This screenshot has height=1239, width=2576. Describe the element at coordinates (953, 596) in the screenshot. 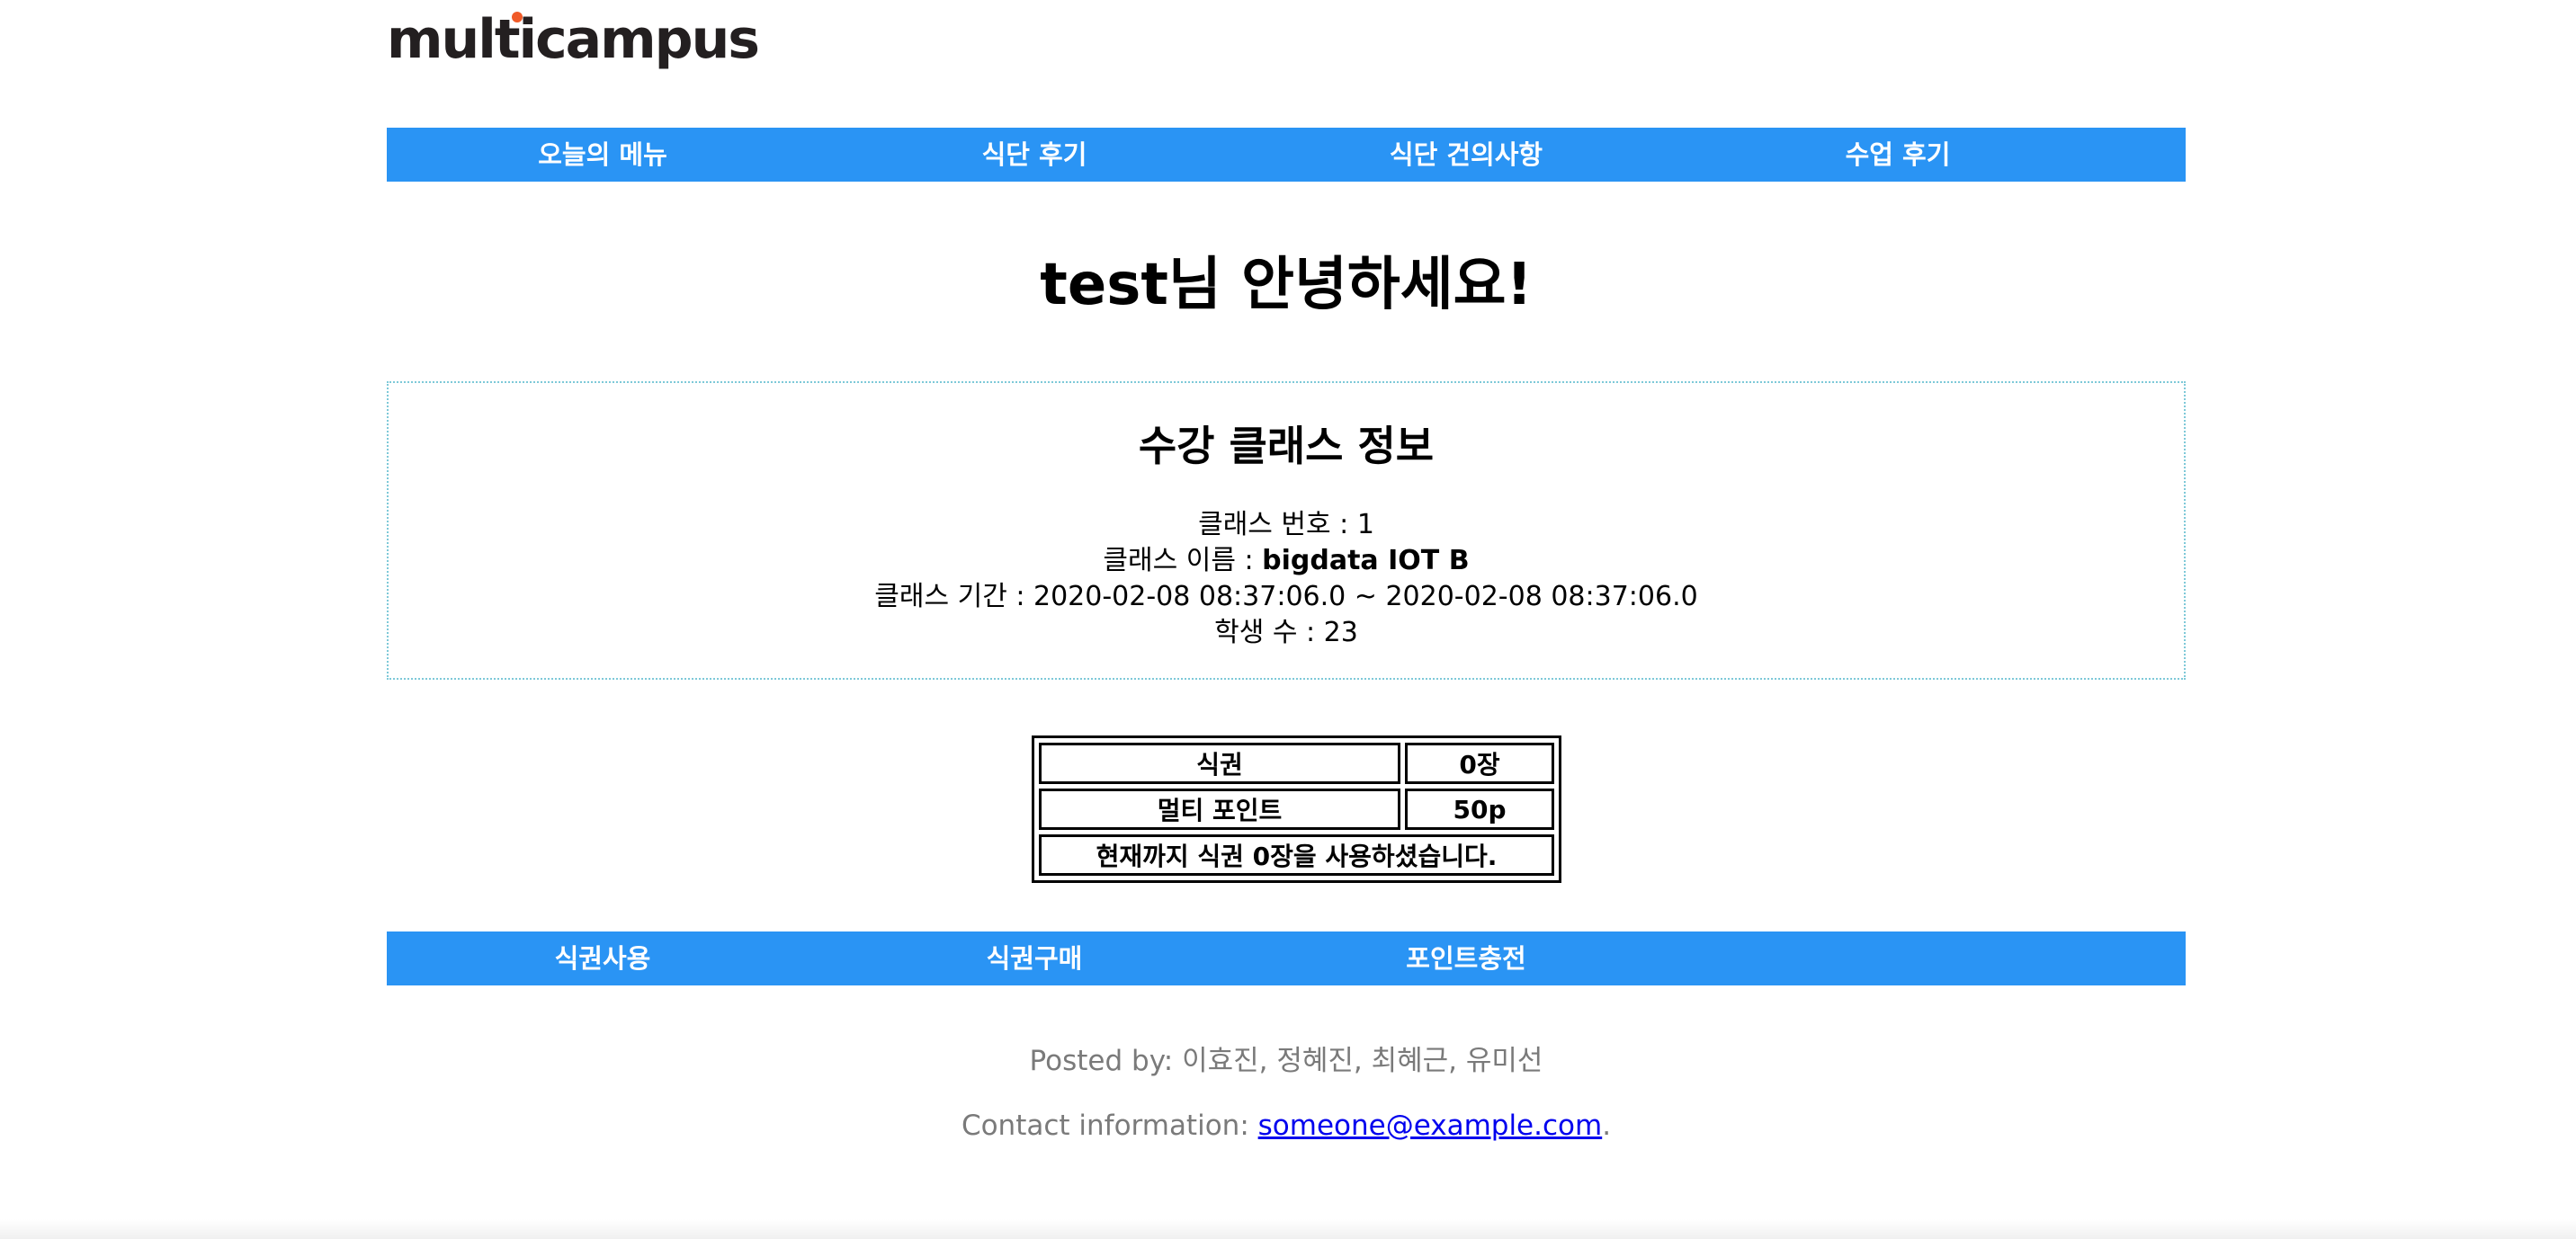

I see `class-period-label: 클래스 기간 :` at that location.